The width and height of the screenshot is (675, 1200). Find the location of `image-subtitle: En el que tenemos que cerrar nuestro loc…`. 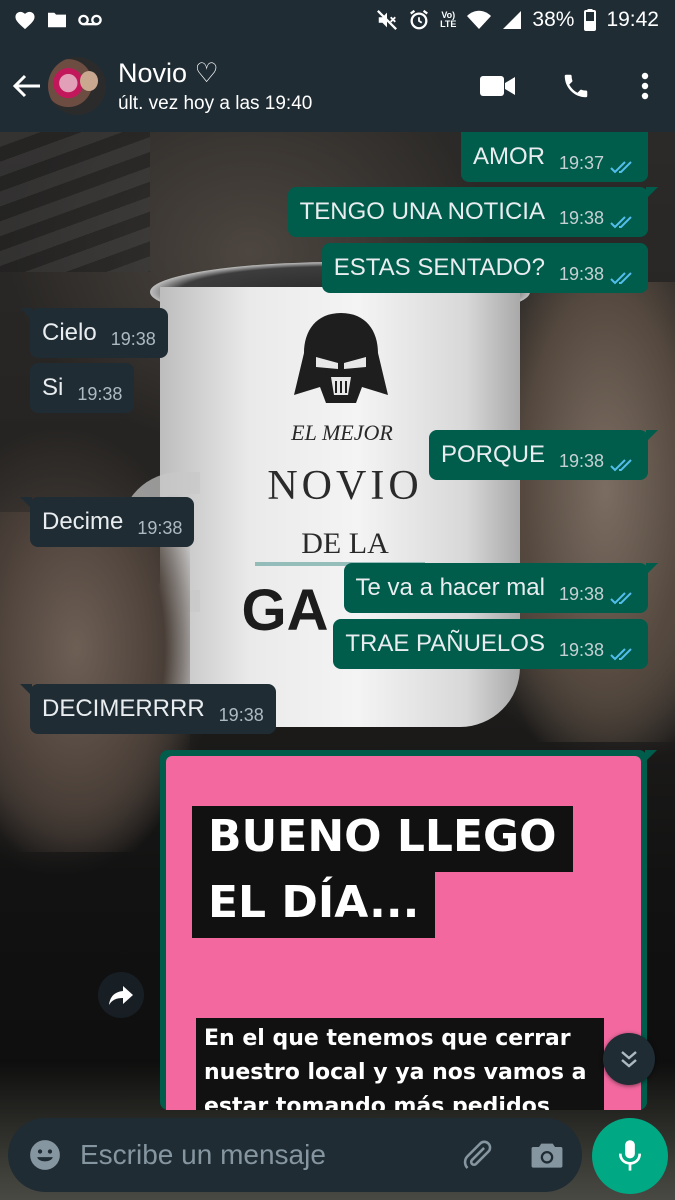

image-subtitle: En el que tenemos que cerrar nuestro loc… is located at coordinates (400, 1064).